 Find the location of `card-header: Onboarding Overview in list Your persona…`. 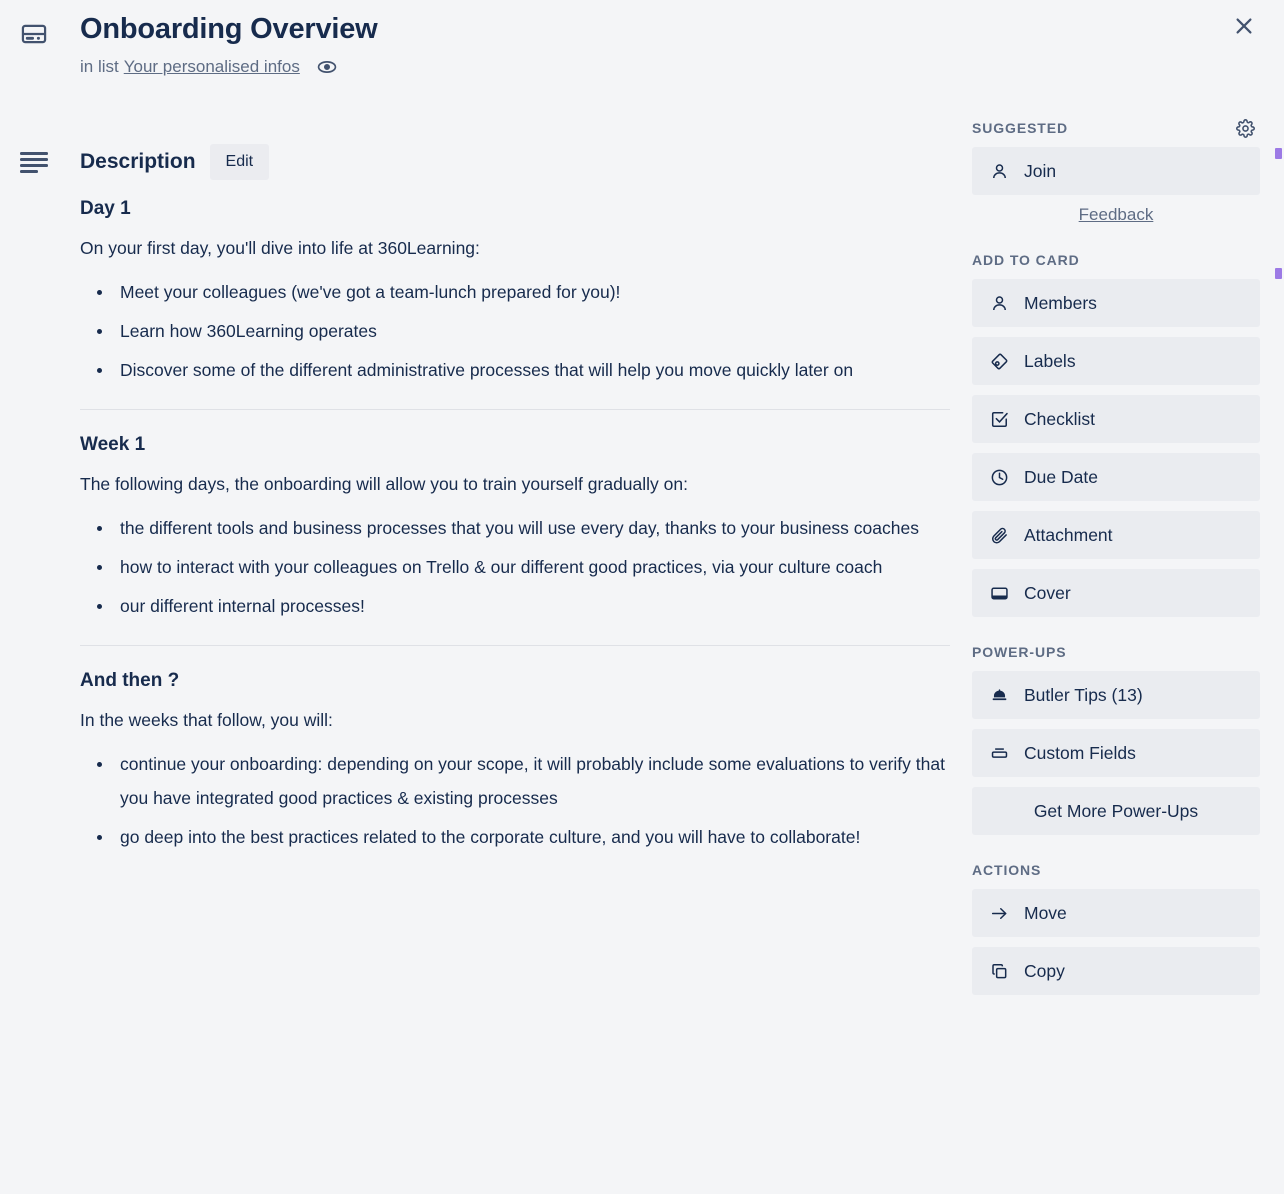

card-header: Onboarding Overview in list Your persona… is located at coordinates (617, 45).